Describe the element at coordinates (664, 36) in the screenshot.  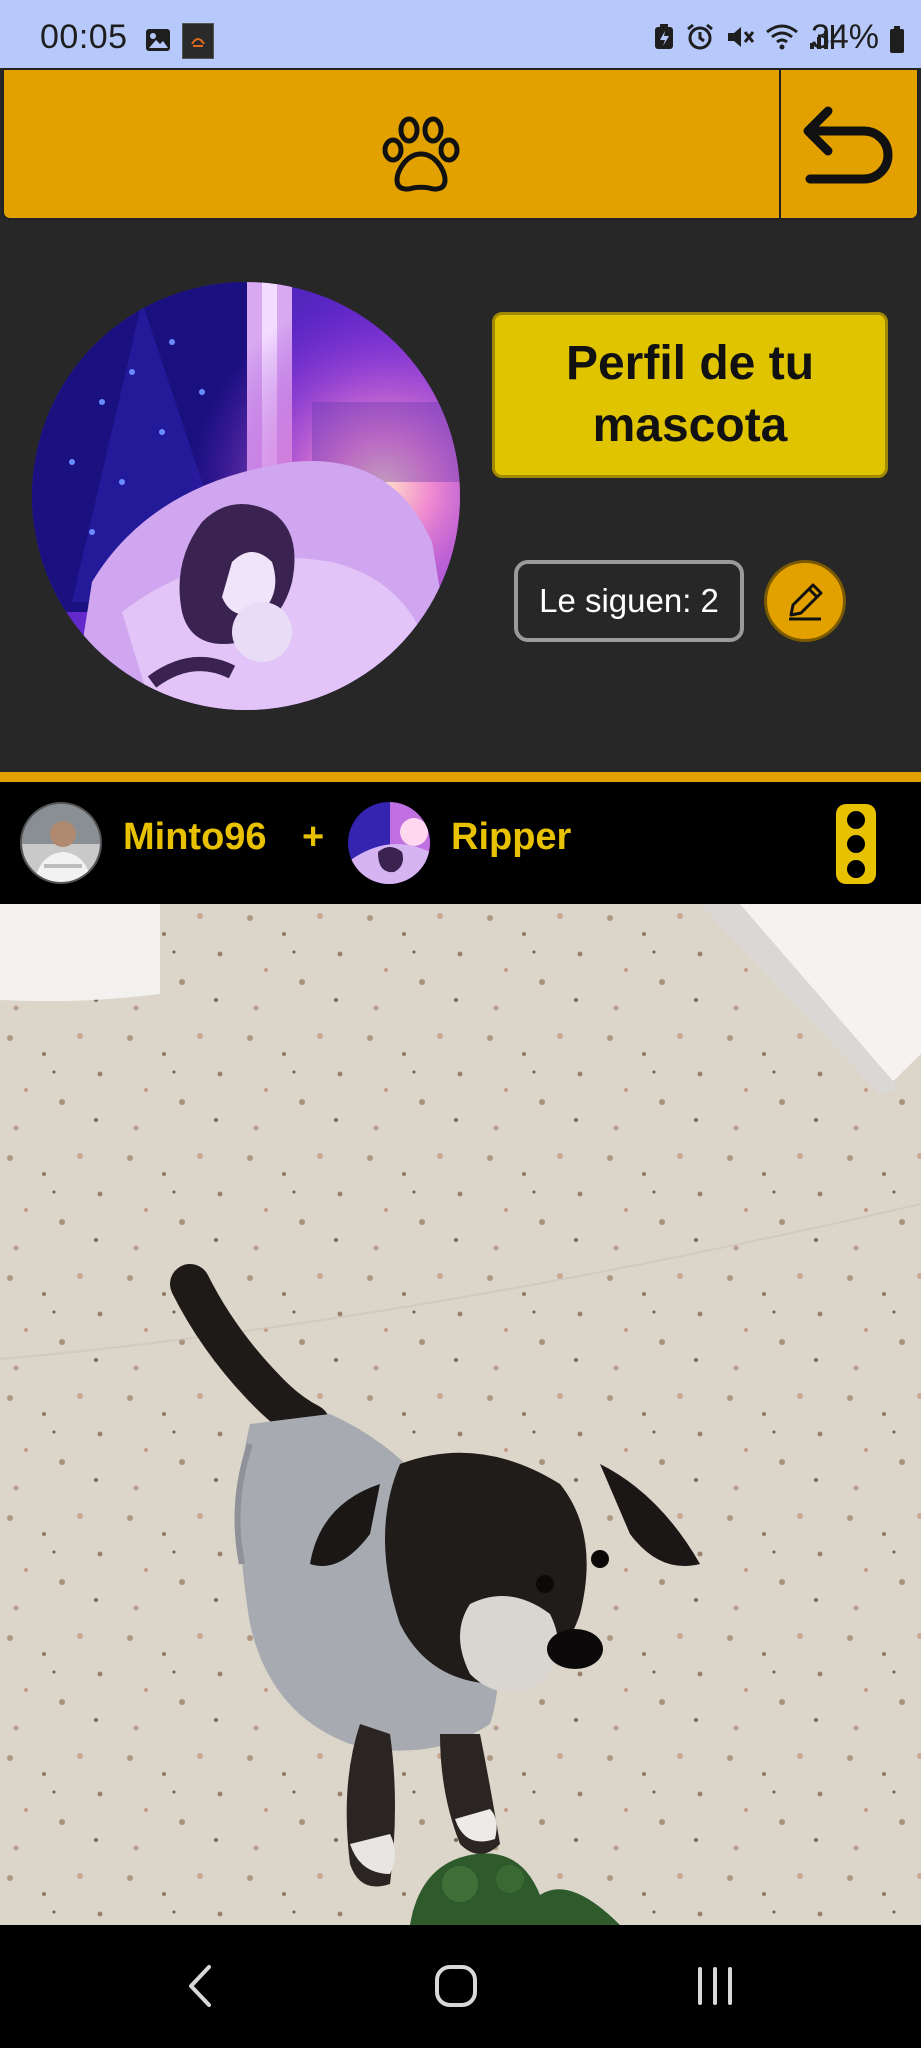
I see `battery-saver-icon` at that location.